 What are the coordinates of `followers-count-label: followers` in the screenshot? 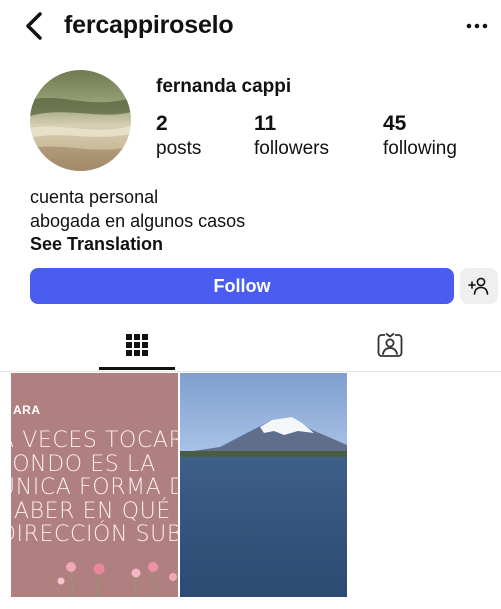 It's located at (291, 148).